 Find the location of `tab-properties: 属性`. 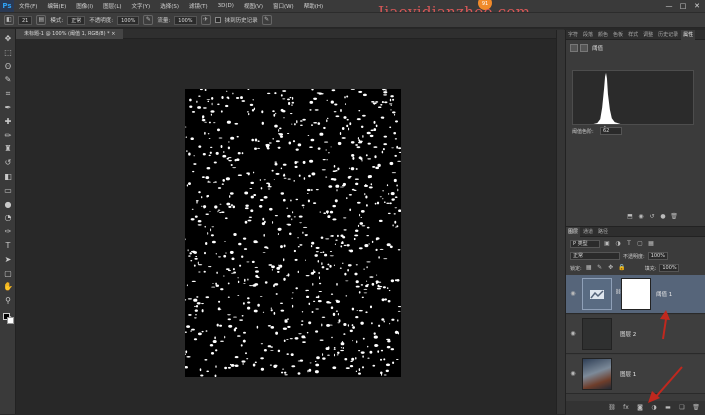

tab-properties: 属性 is located at coordinates (688, 34).